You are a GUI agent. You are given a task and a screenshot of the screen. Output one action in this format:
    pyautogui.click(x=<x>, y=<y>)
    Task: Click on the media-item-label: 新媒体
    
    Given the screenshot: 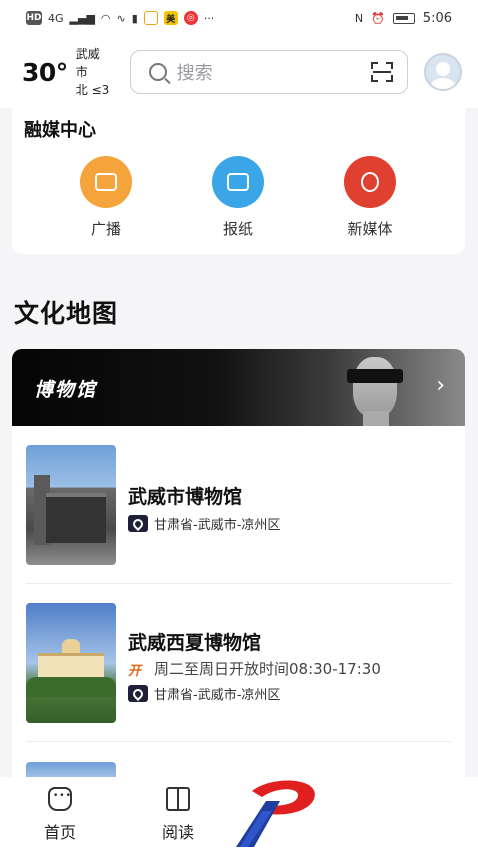 What is the action you would take?
    pyautogui.click(x=370, y=229)
    